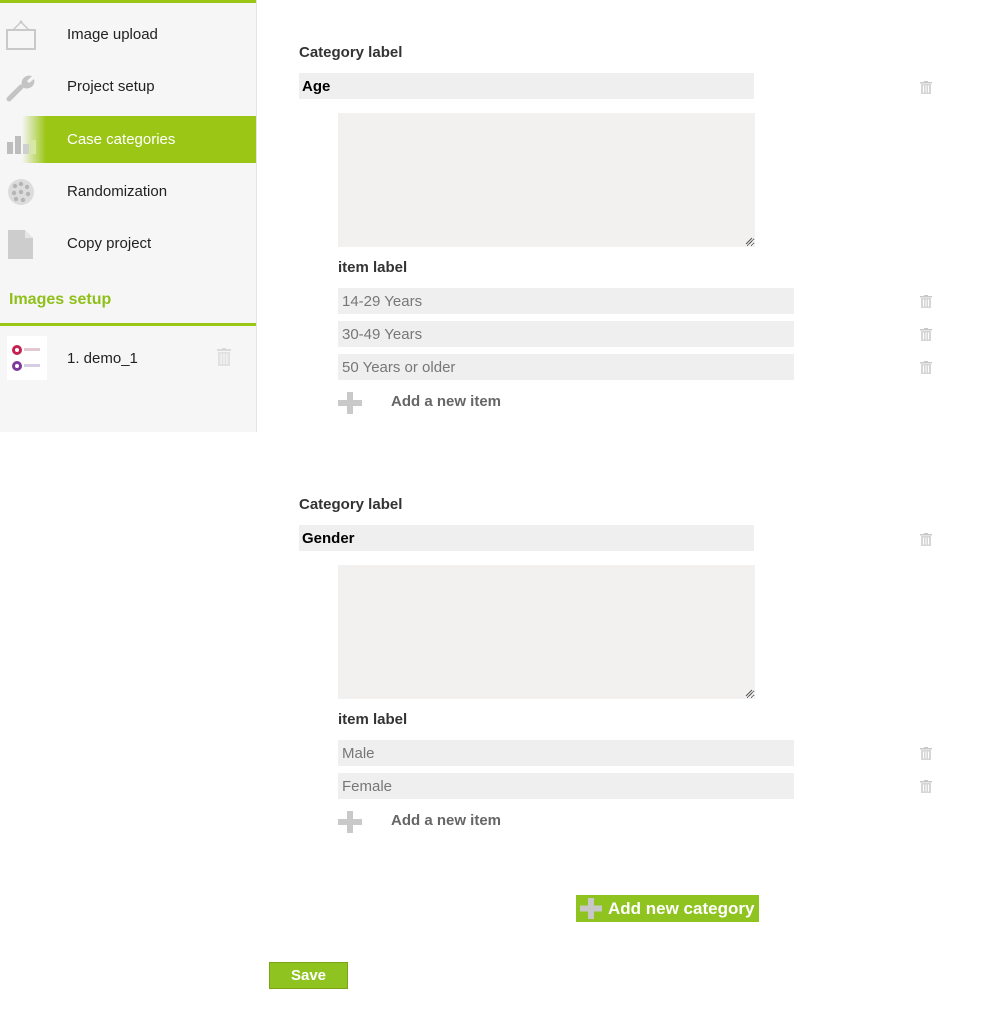 This screenshot has width=988, height=1024. I want to click on sidebar-item-image-upload: Image upload, so click(128, 34).